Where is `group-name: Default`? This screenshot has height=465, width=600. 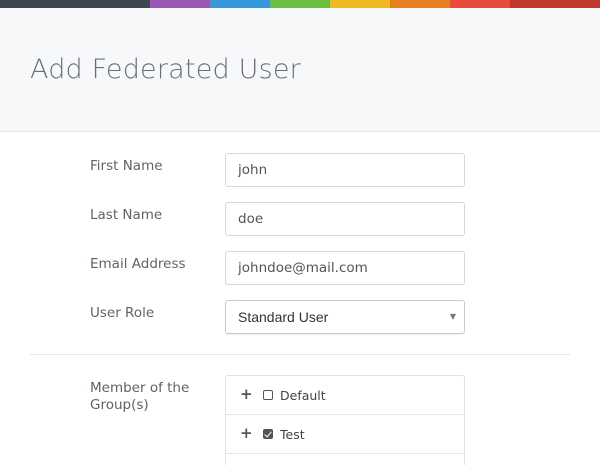
group-name: Default is located at coordinates (303, 395).